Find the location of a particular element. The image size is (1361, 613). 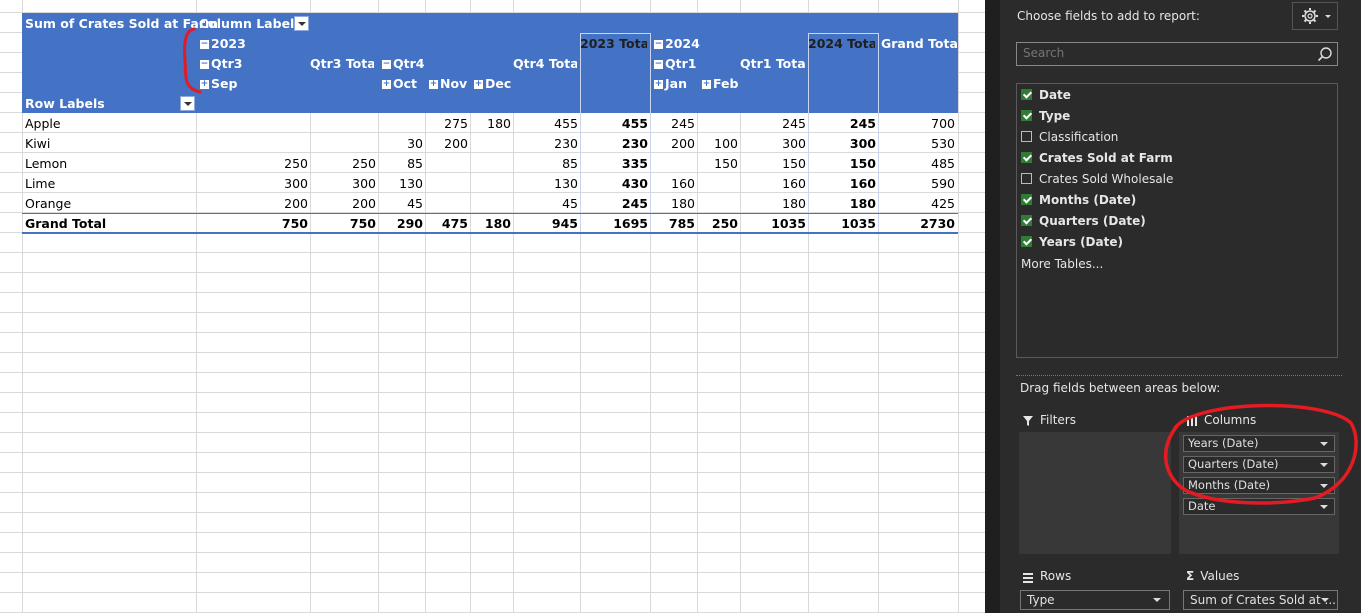

row-labels-header: Row Labels is located at coordinates (65, 104).